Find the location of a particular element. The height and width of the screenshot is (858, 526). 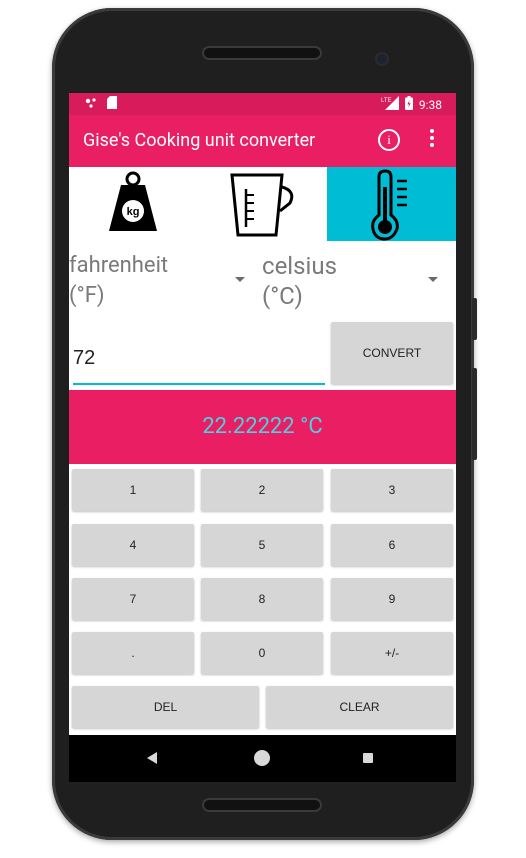

result-display: 22.22222 °C is located at coordinates (262, 427).